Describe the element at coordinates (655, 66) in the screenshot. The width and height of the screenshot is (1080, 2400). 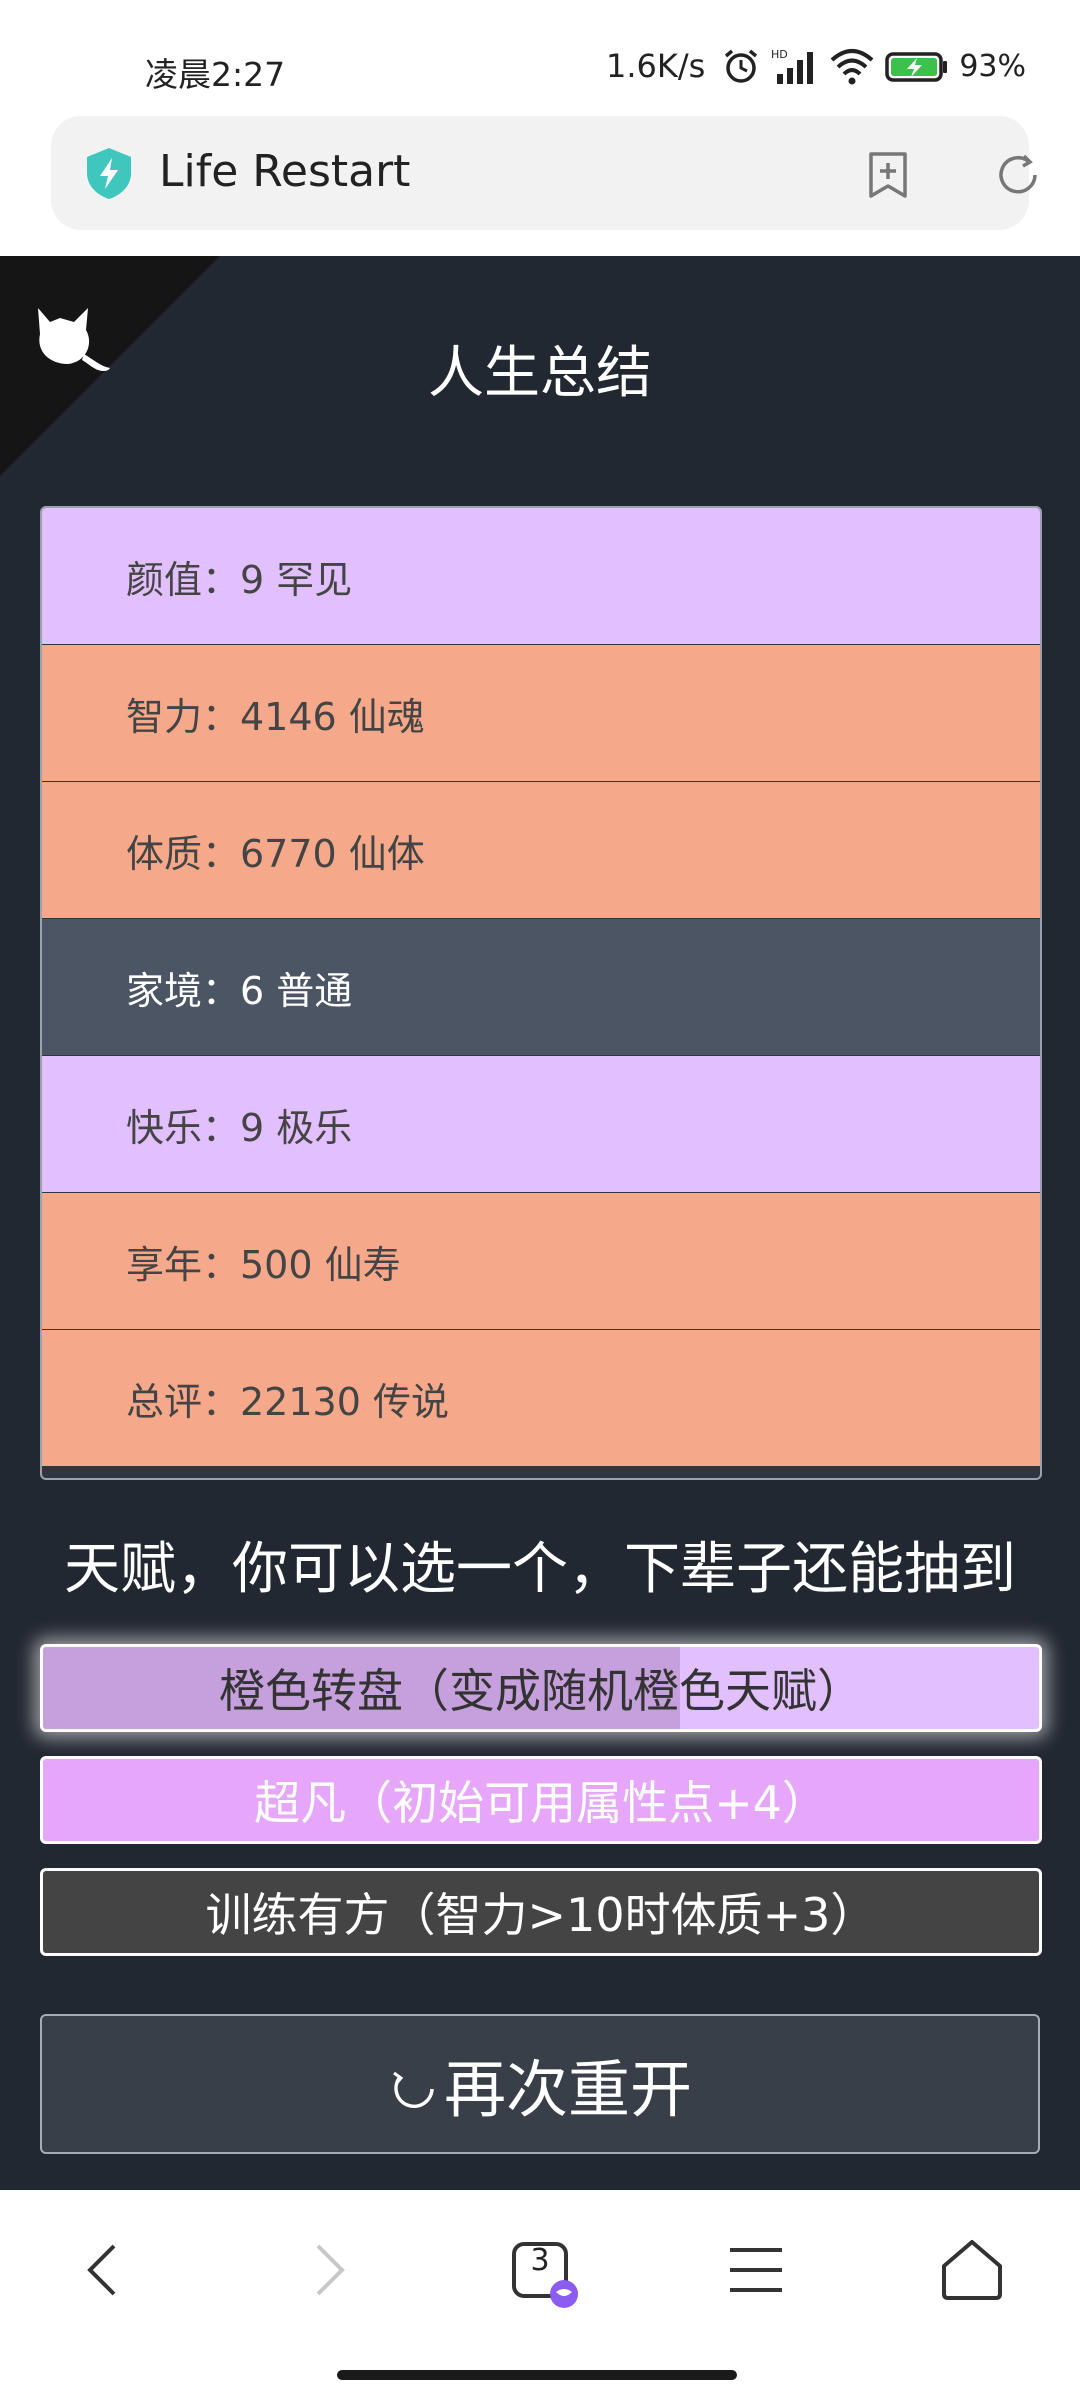
I see `net-speed: 1.6K/s` at that location.